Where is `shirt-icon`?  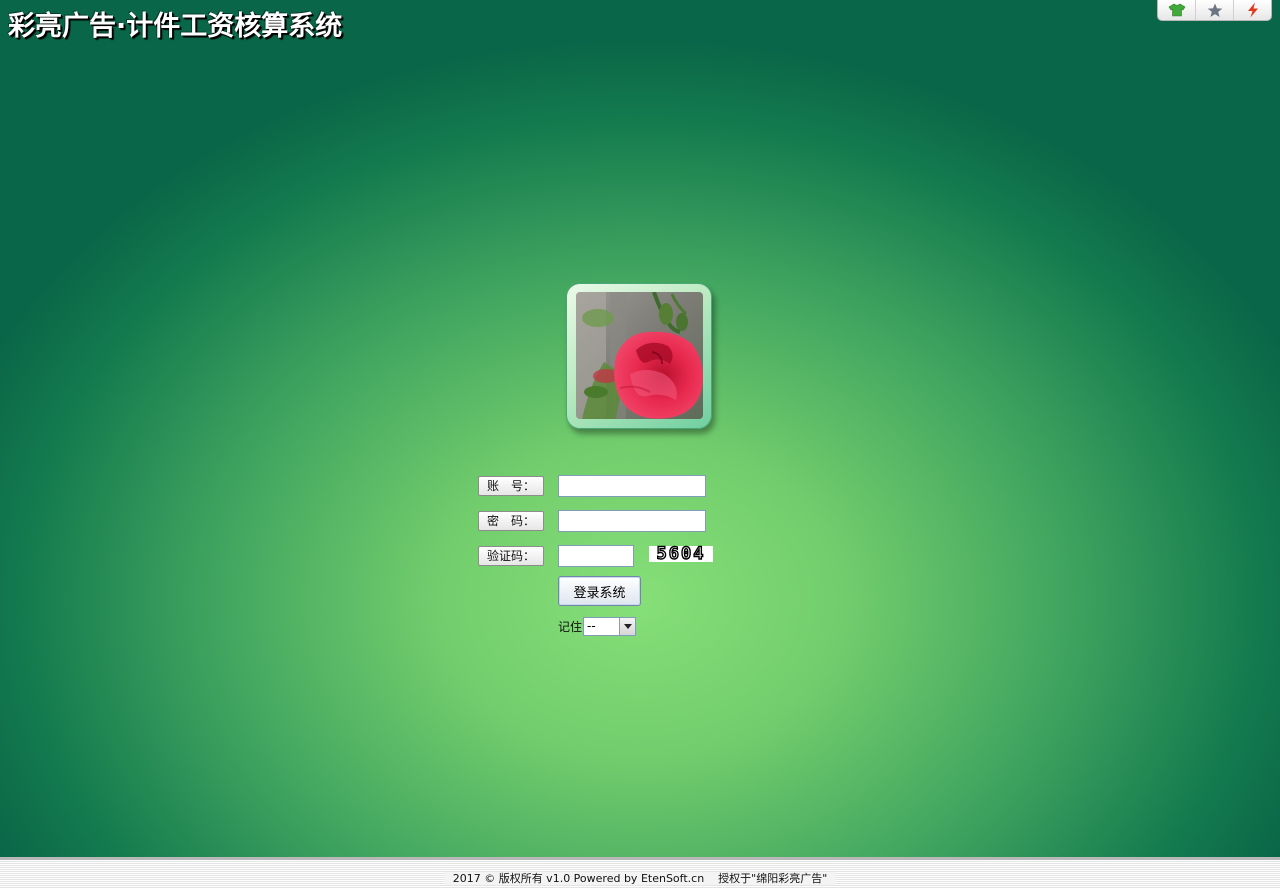 shirt-icon is located at coordinates (1176, 10).